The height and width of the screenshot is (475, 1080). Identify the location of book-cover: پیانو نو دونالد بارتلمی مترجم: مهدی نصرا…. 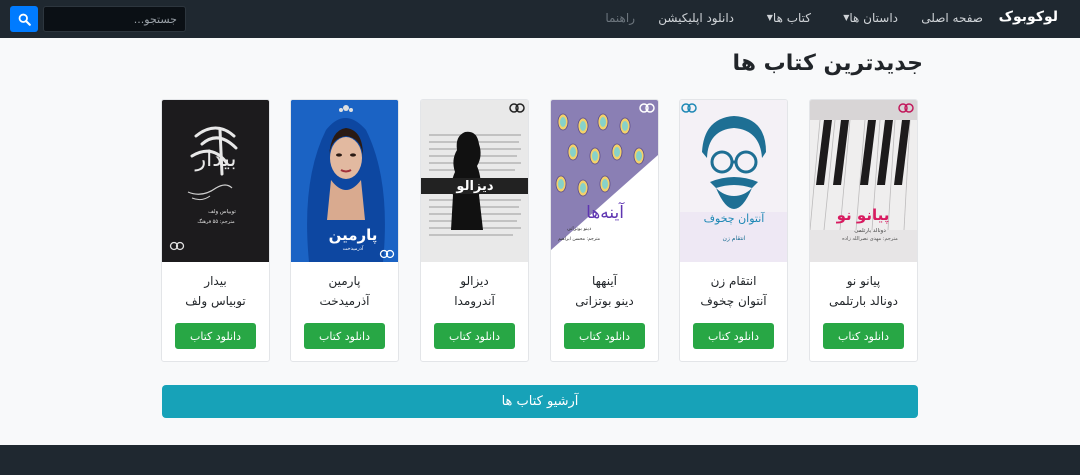
(863, 181).